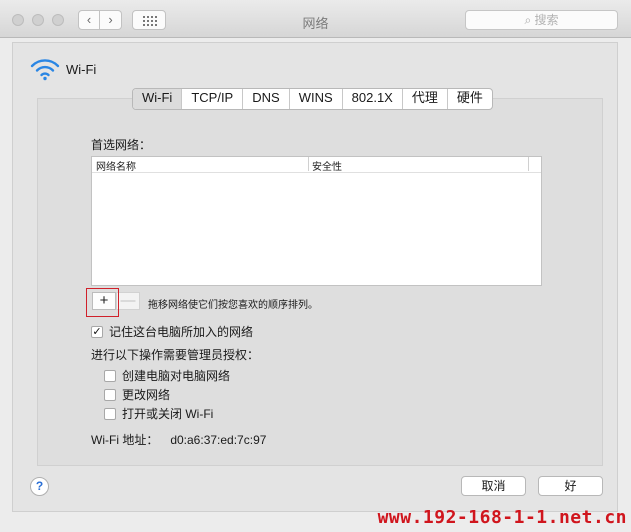 Image resolution: width=631 pixels, height=532 pixels. I want to click on tab-dns: DNS, so click(266, 99).